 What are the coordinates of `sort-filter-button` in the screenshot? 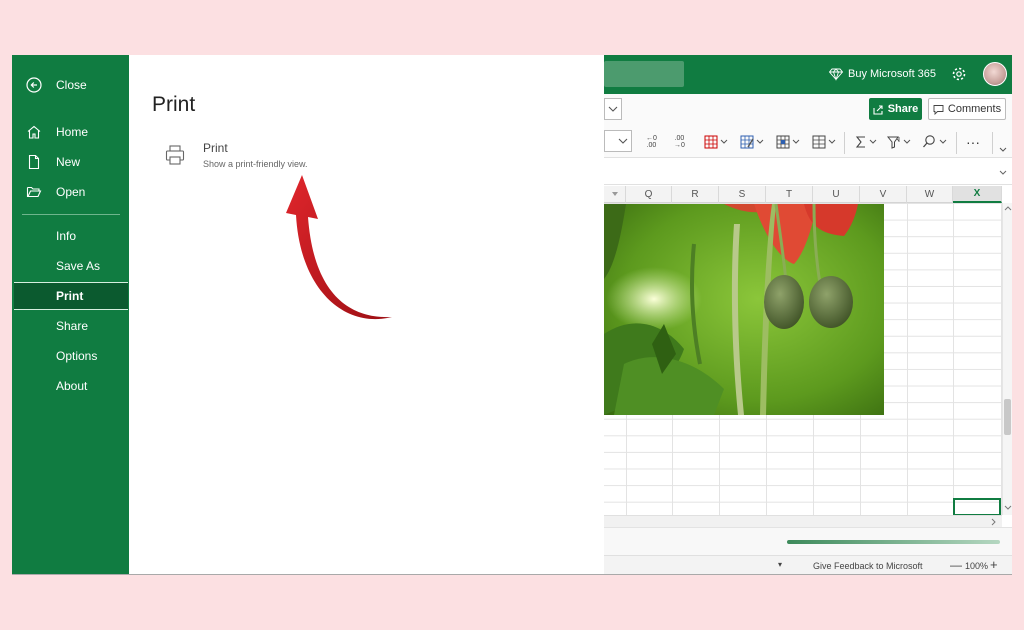 It's located at (900, 142).